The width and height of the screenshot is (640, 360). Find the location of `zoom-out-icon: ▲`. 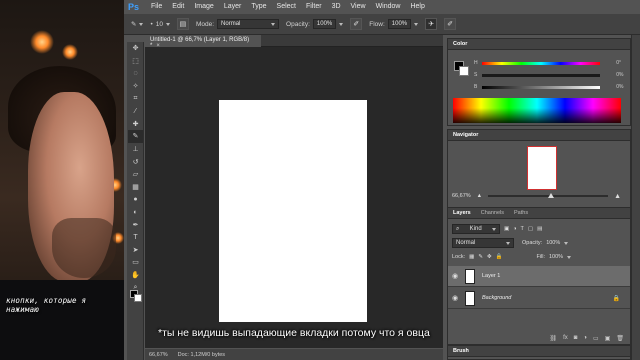

zoom-out-icon: ▲ is located at coordinates (479, 196).